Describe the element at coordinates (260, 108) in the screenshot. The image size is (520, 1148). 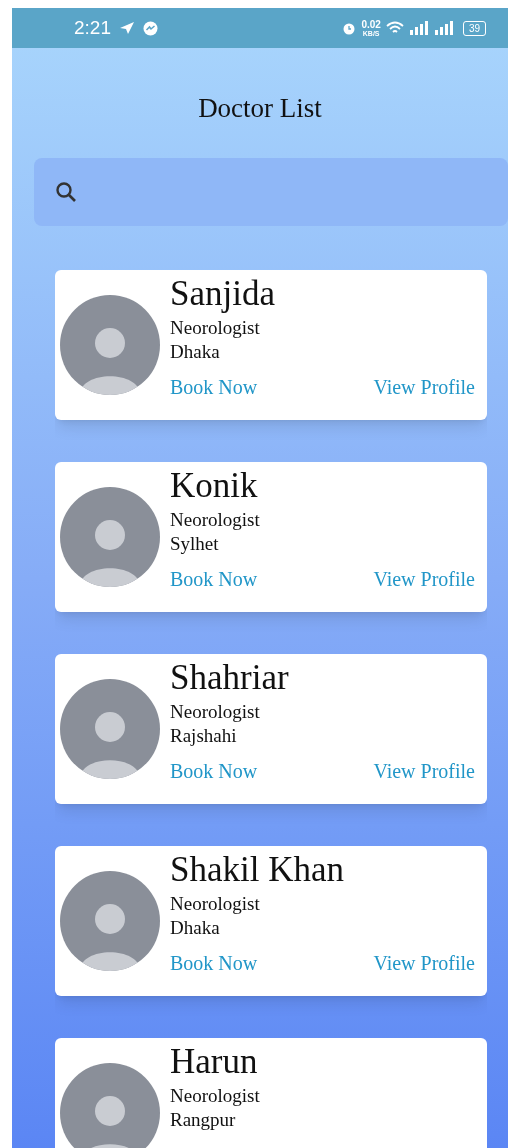
I see `page-title: Doctor List` at that location.